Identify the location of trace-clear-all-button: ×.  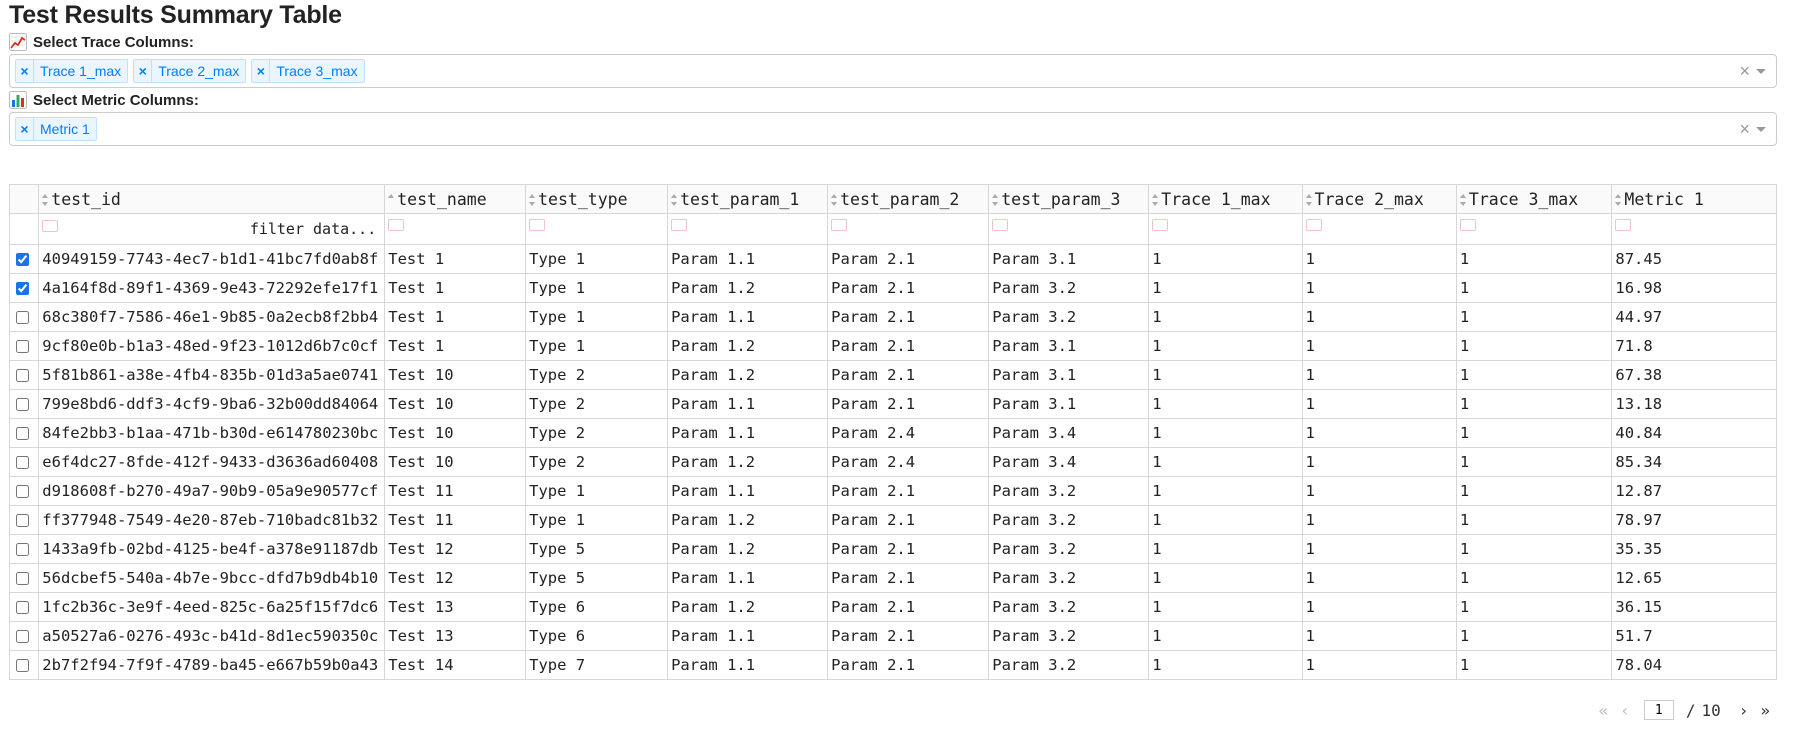
(1744, 71).